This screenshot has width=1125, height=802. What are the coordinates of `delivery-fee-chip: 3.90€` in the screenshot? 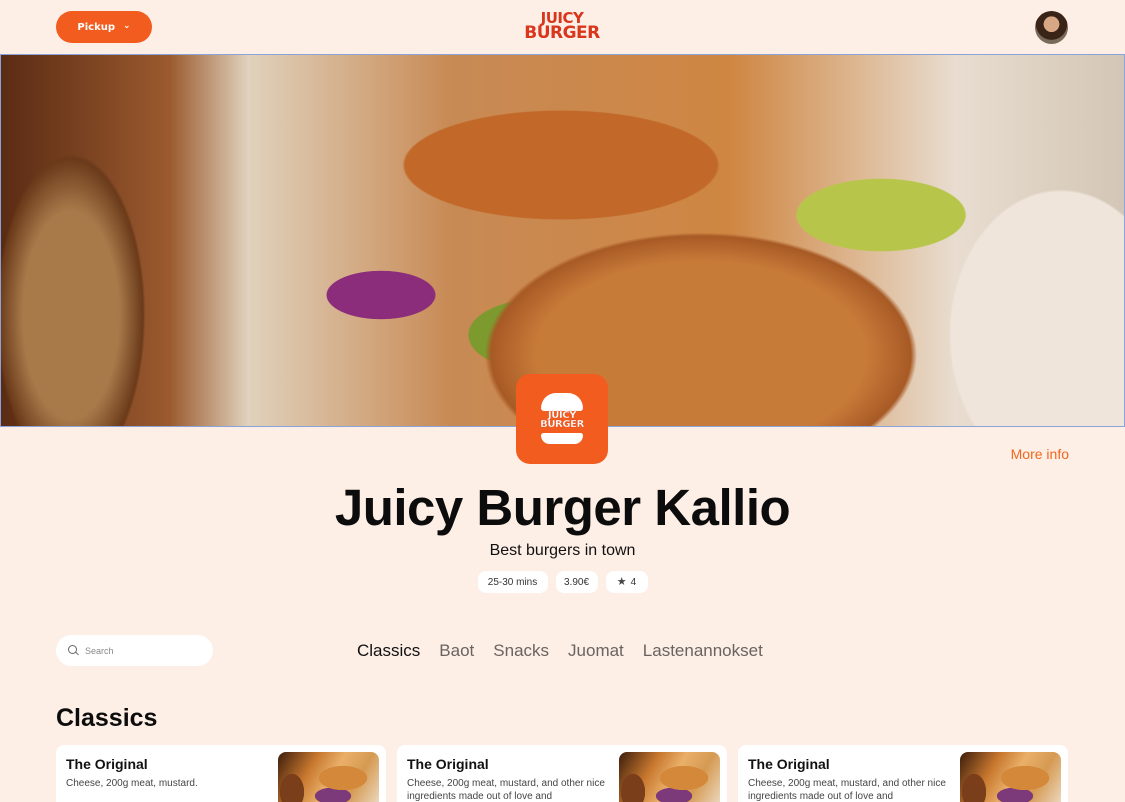 It's located at (576, 582).